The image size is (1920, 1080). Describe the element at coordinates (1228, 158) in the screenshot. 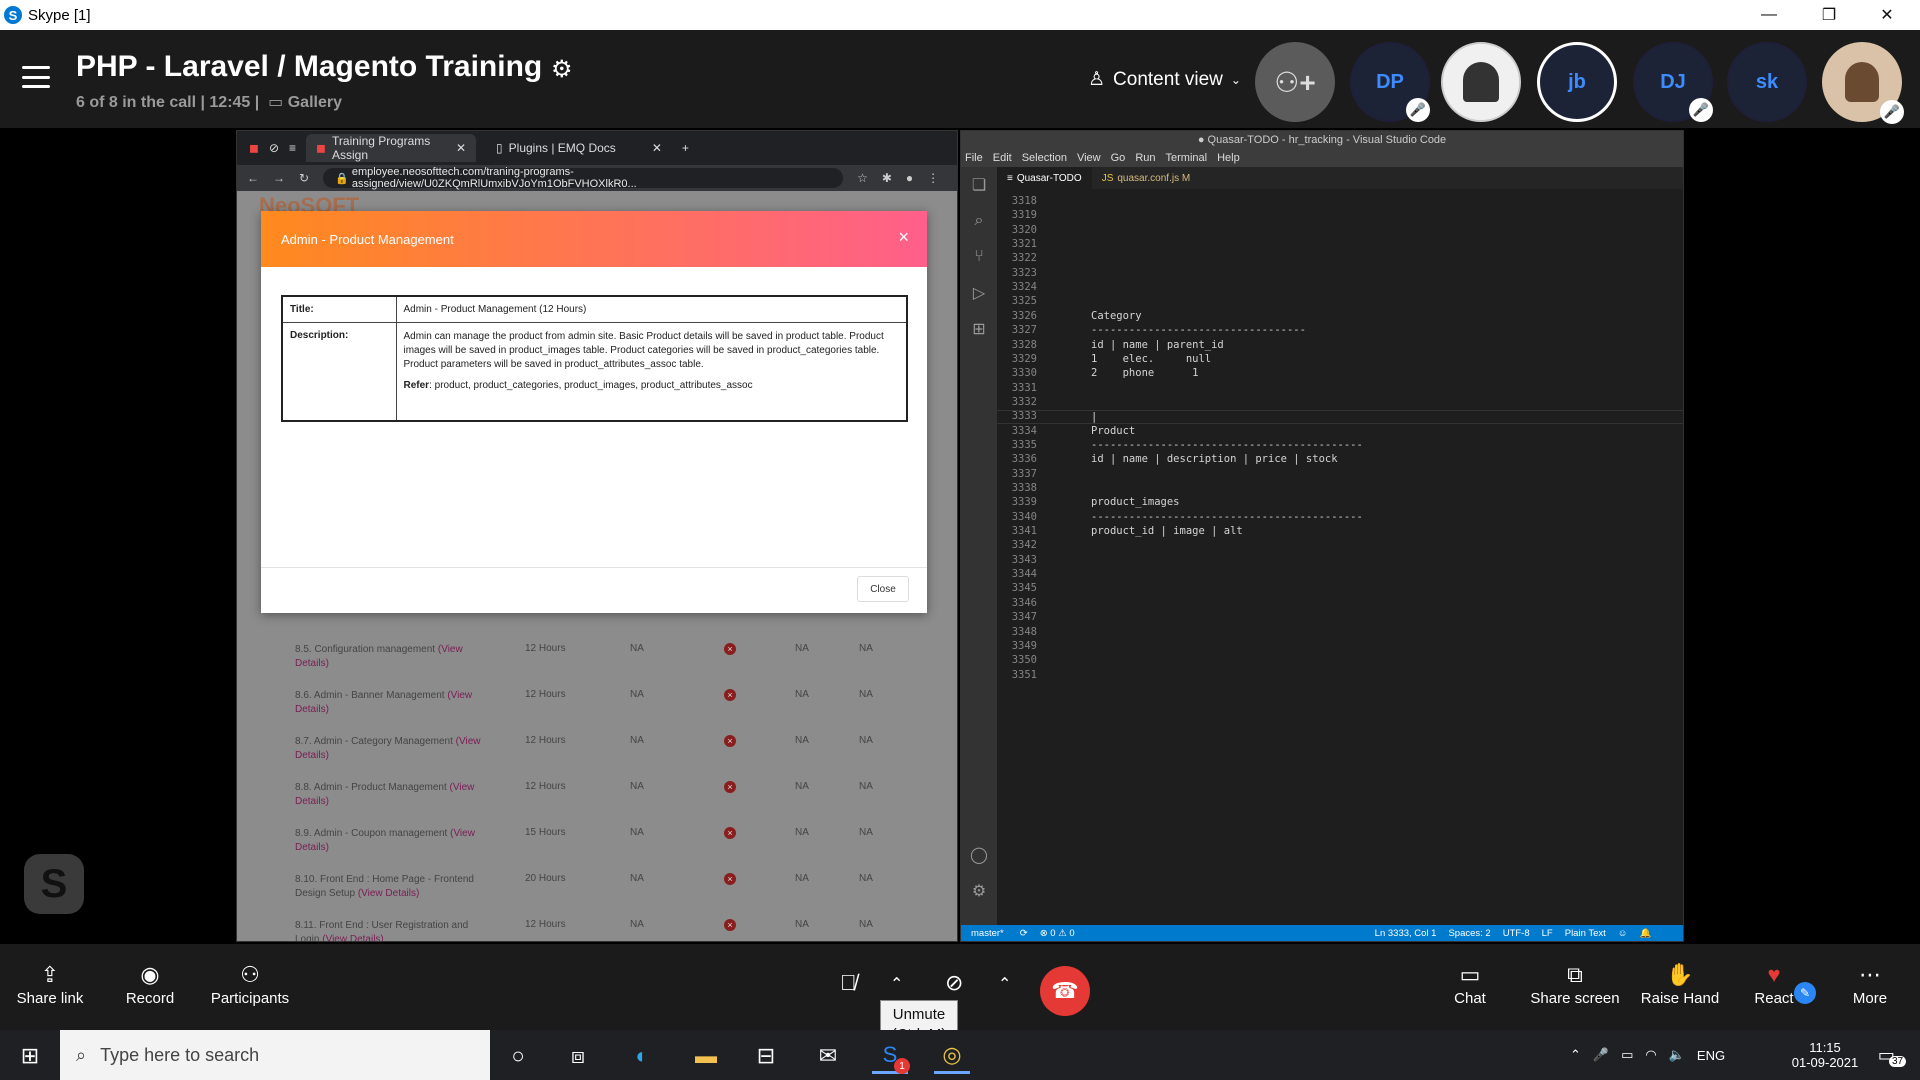

I see `menu-help: Help` at that location.